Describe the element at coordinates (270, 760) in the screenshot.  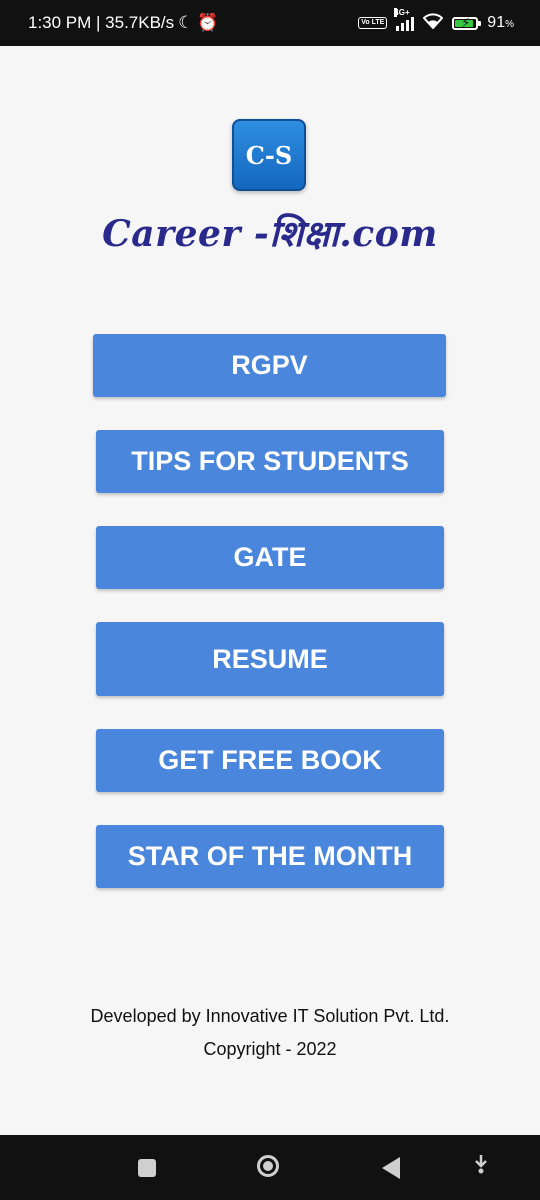
I see `get-free-book-button: GET FREE BOOK` at that location.